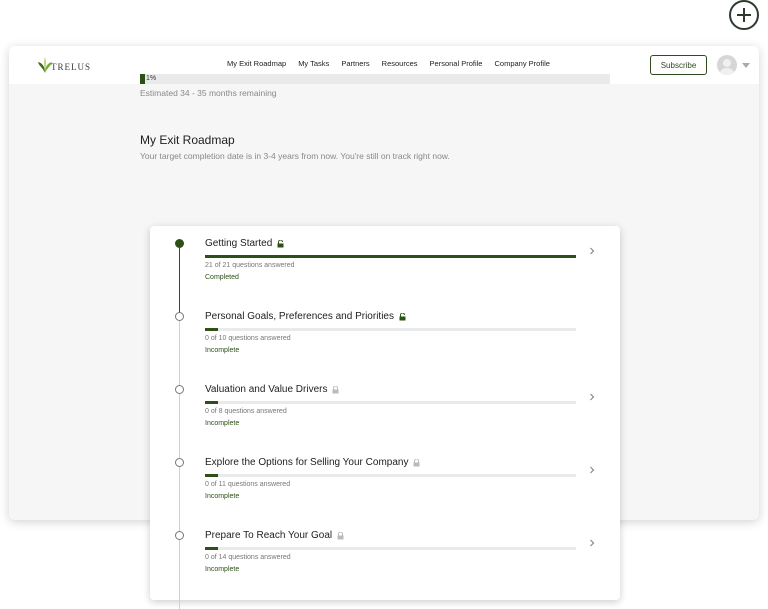 The width and height of the screenshot is (768, 609). Describe the element at coordinates (248, 484) in the screenshot. I see `step-answered-count: 0 of 11 questions answered` at that location.